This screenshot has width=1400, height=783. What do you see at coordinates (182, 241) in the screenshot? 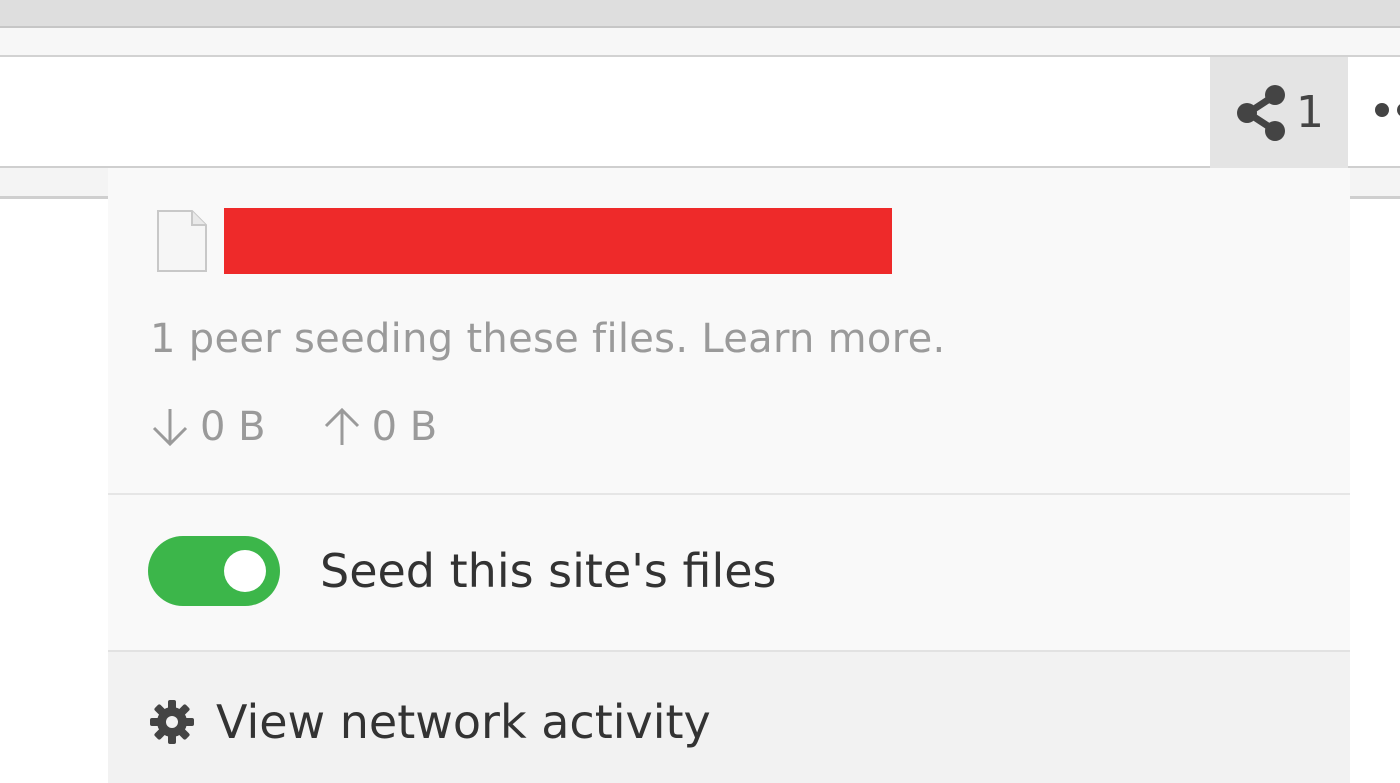
I see `file-icon` at bounding box center [182, 241].